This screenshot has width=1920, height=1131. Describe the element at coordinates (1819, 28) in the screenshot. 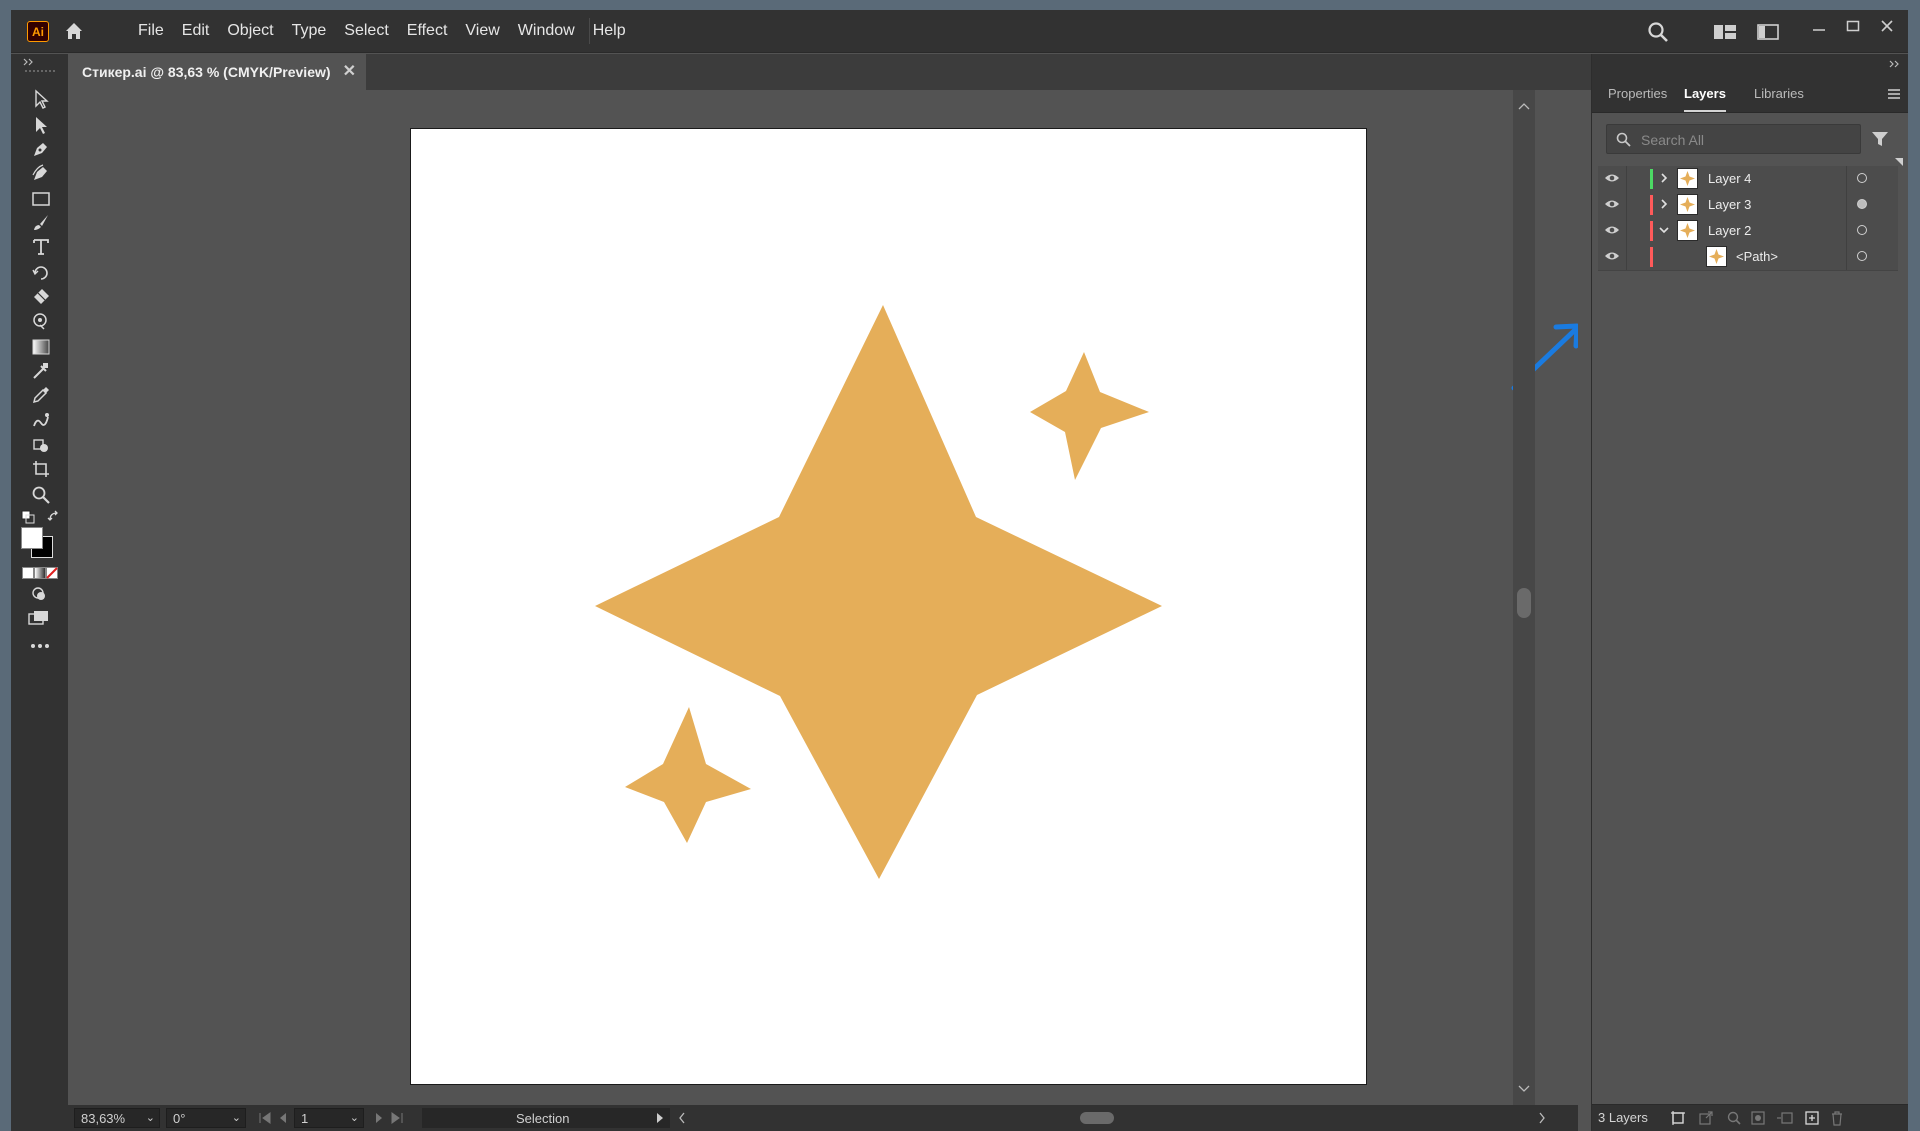

I see `minimize-icon` at that location.